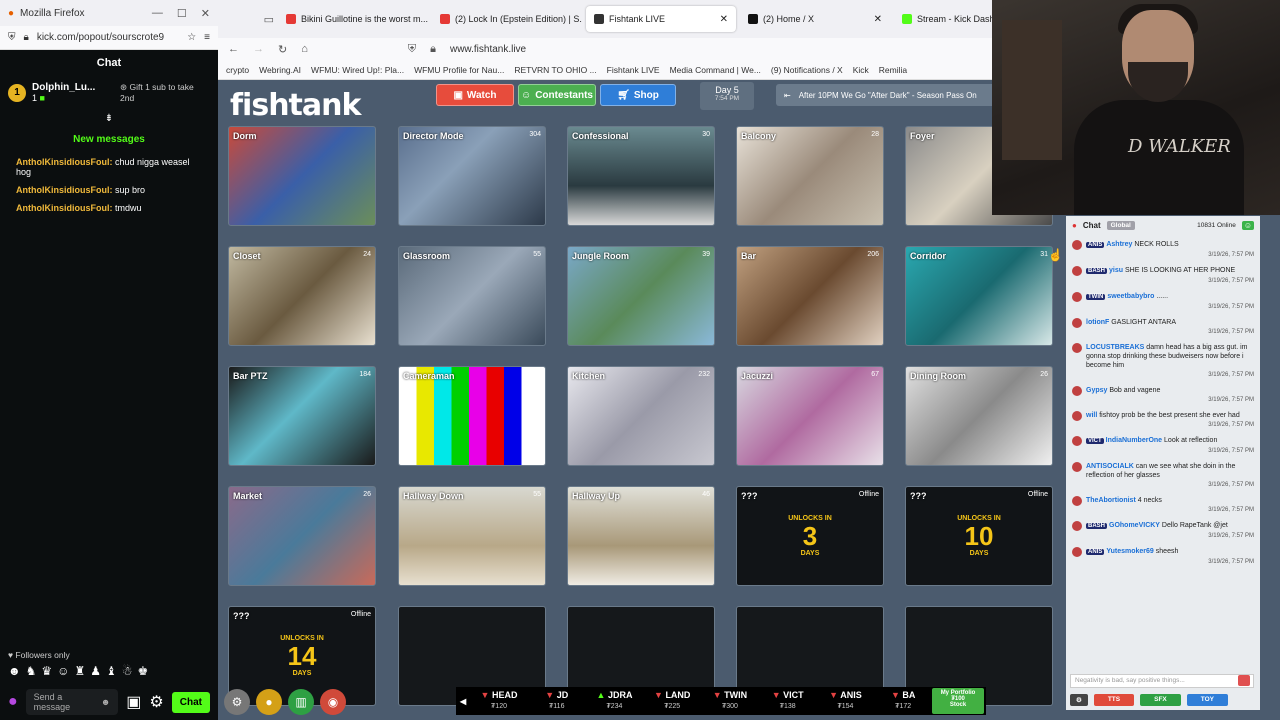  I want to click on emote-icon: ♞, so click(31, 671).